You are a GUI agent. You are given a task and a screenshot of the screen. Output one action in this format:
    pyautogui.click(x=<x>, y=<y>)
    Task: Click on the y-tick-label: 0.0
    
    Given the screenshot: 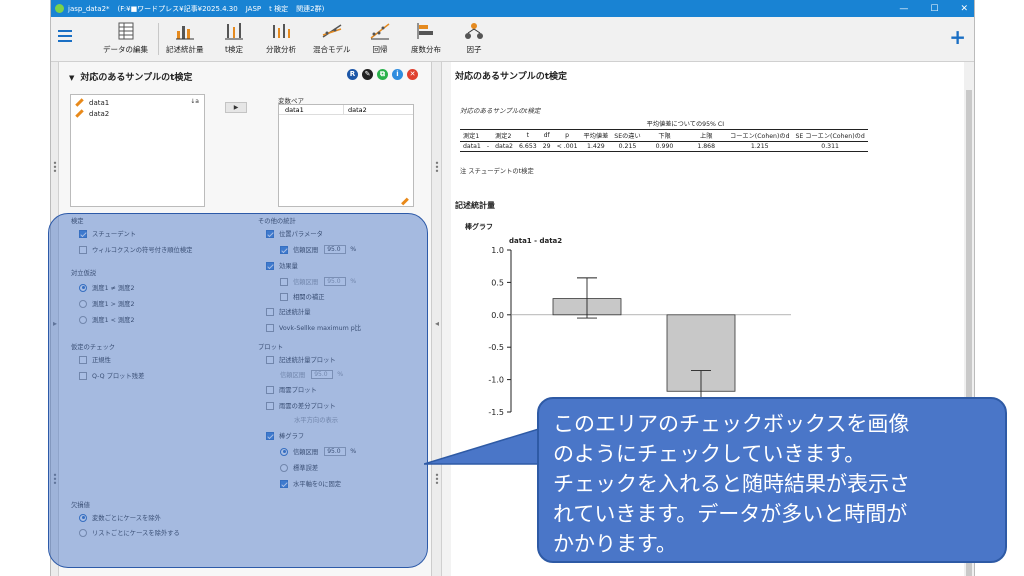 What is the action you would take?
    pyautogui.click(x=497, y=315)
    